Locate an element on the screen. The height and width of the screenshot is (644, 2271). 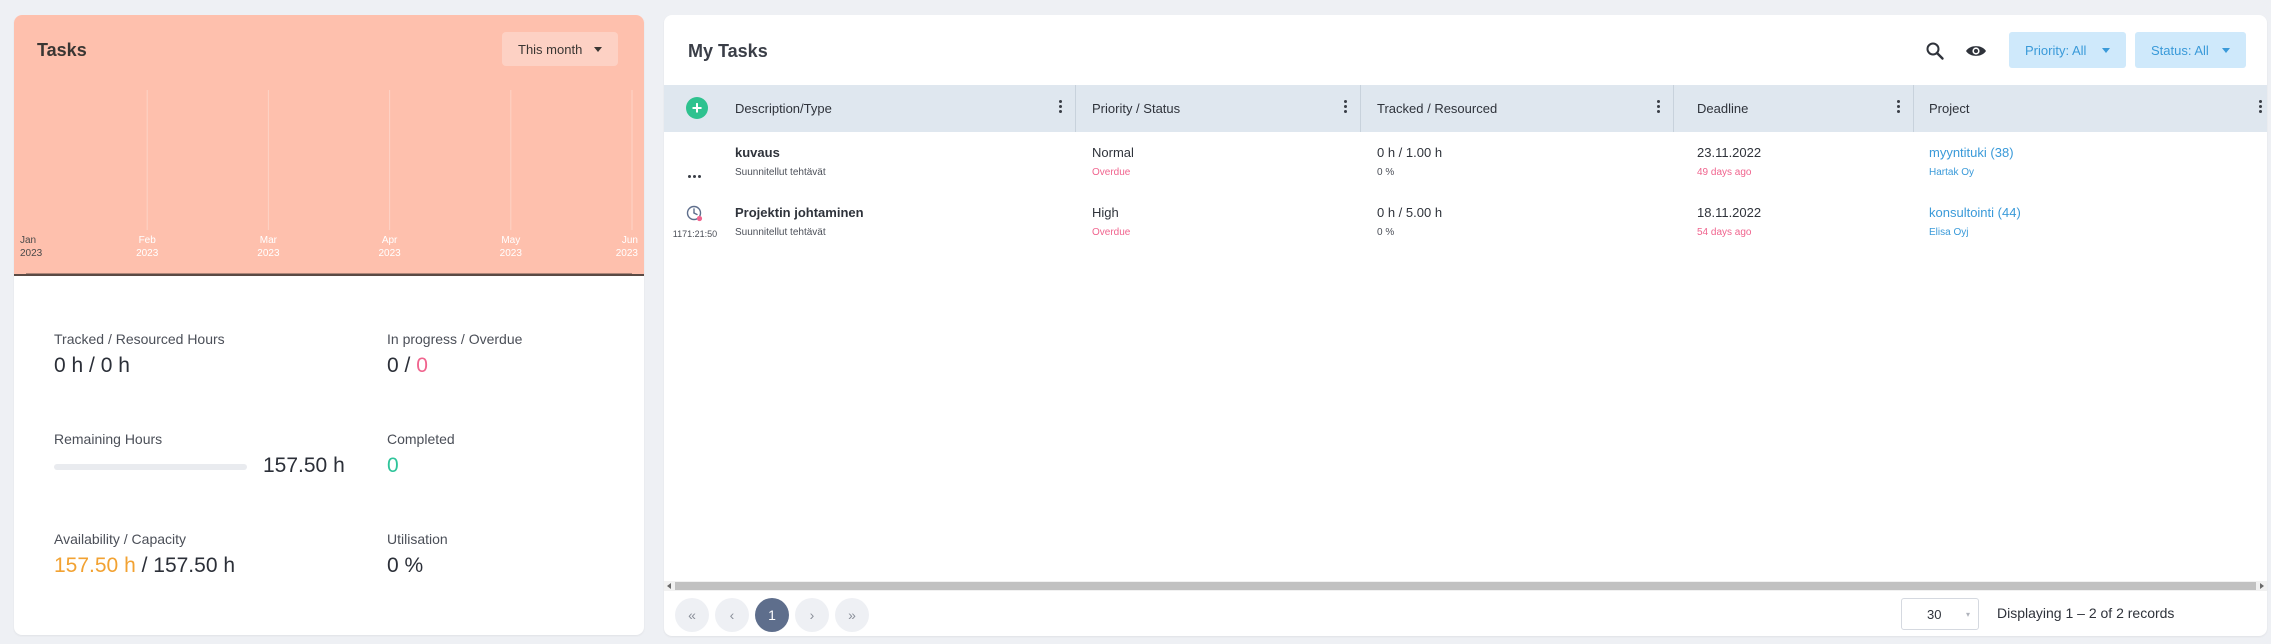
completed-label: Completed is located at coordinates (421, 439).